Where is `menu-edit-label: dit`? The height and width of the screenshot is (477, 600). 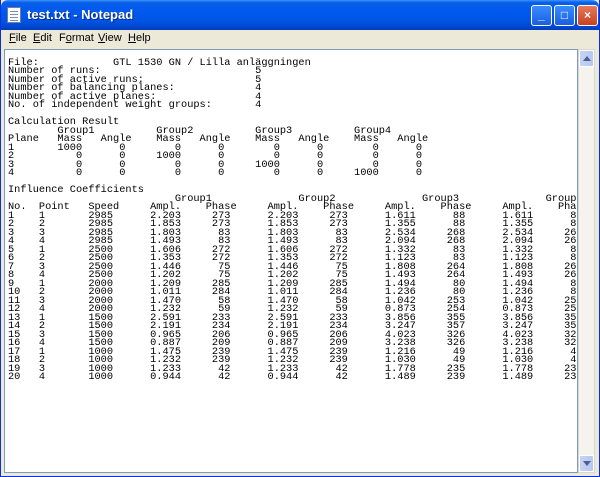
menu-edit-label: dit is located at coordinates (46, 38).